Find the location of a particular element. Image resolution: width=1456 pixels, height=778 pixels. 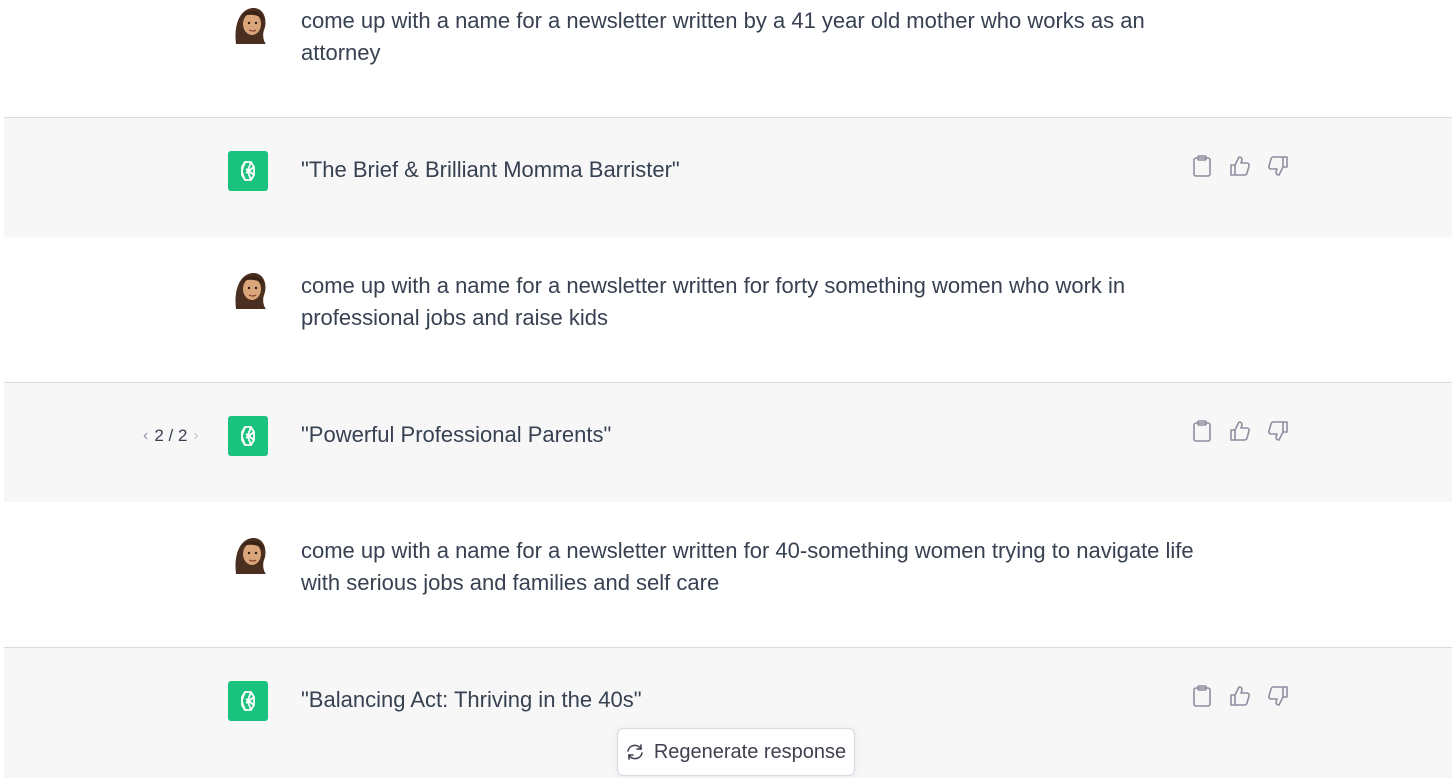

message-text: "The Brief & Brilliant Momma Barrister" is located at coordinates (490, 169).